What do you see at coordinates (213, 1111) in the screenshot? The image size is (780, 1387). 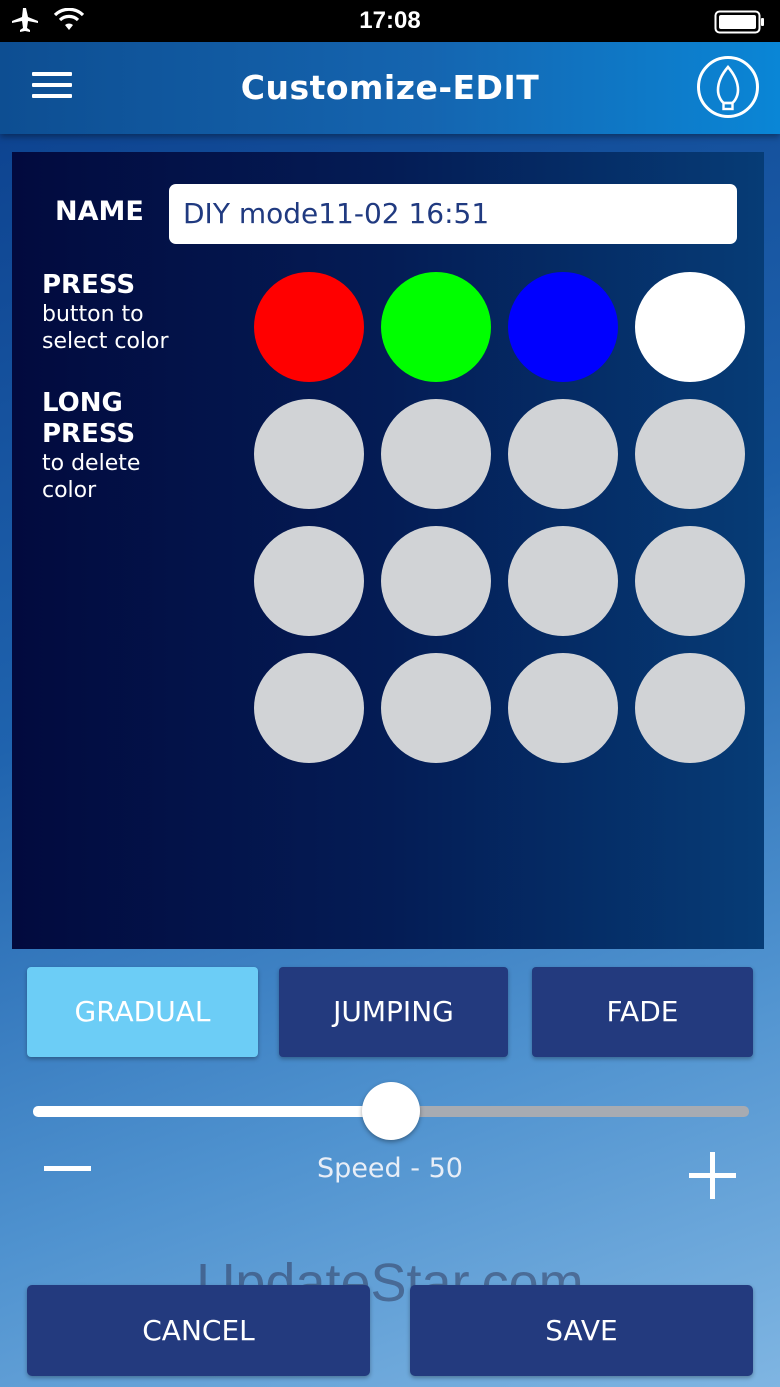 I see `speed-slider-fill` at bounding box center [213, 1111].